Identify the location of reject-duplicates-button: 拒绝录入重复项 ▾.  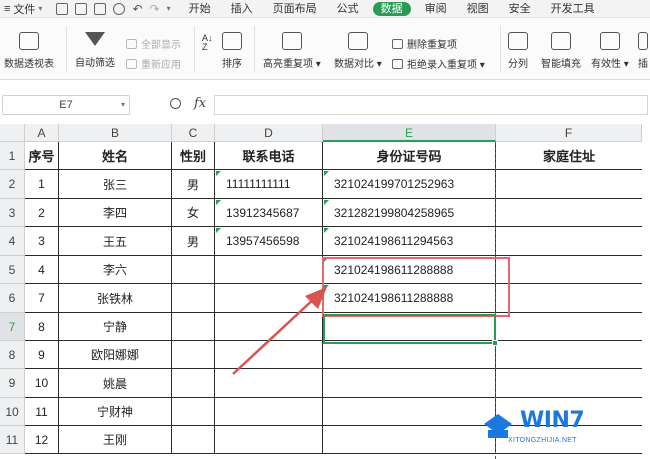
(438, 63).